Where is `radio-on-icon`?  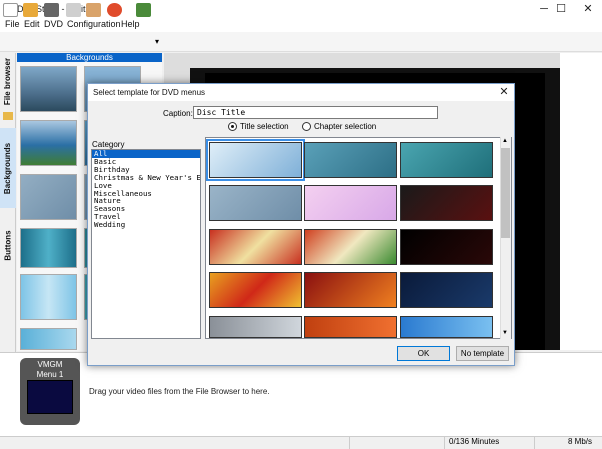
radio-on-icon is located at coordinates (232, 126).